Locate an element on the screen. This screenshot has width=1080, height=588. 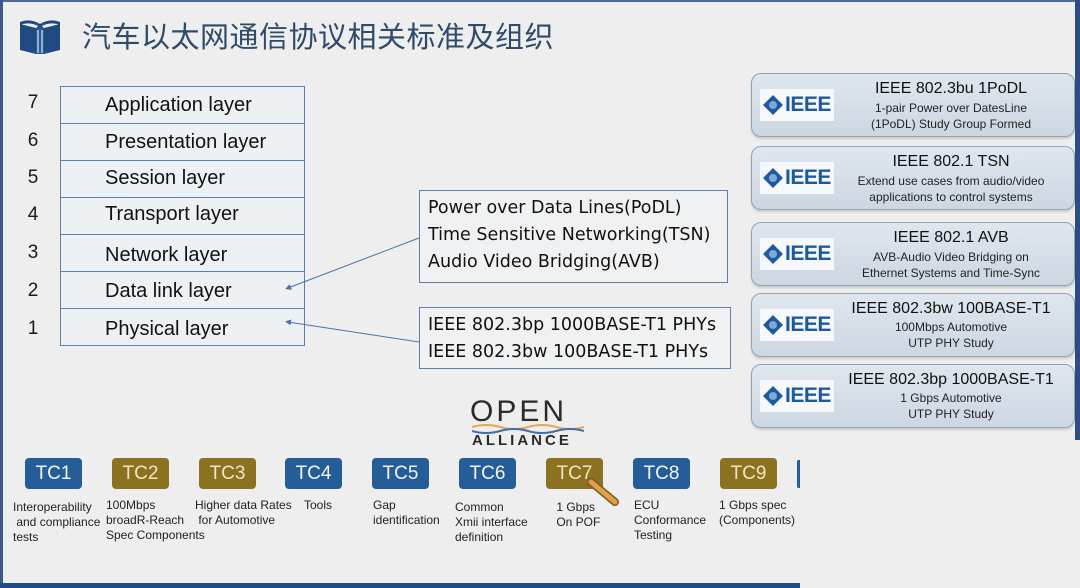
tc4-badge: TC4 is located at coordinates (313, 473).